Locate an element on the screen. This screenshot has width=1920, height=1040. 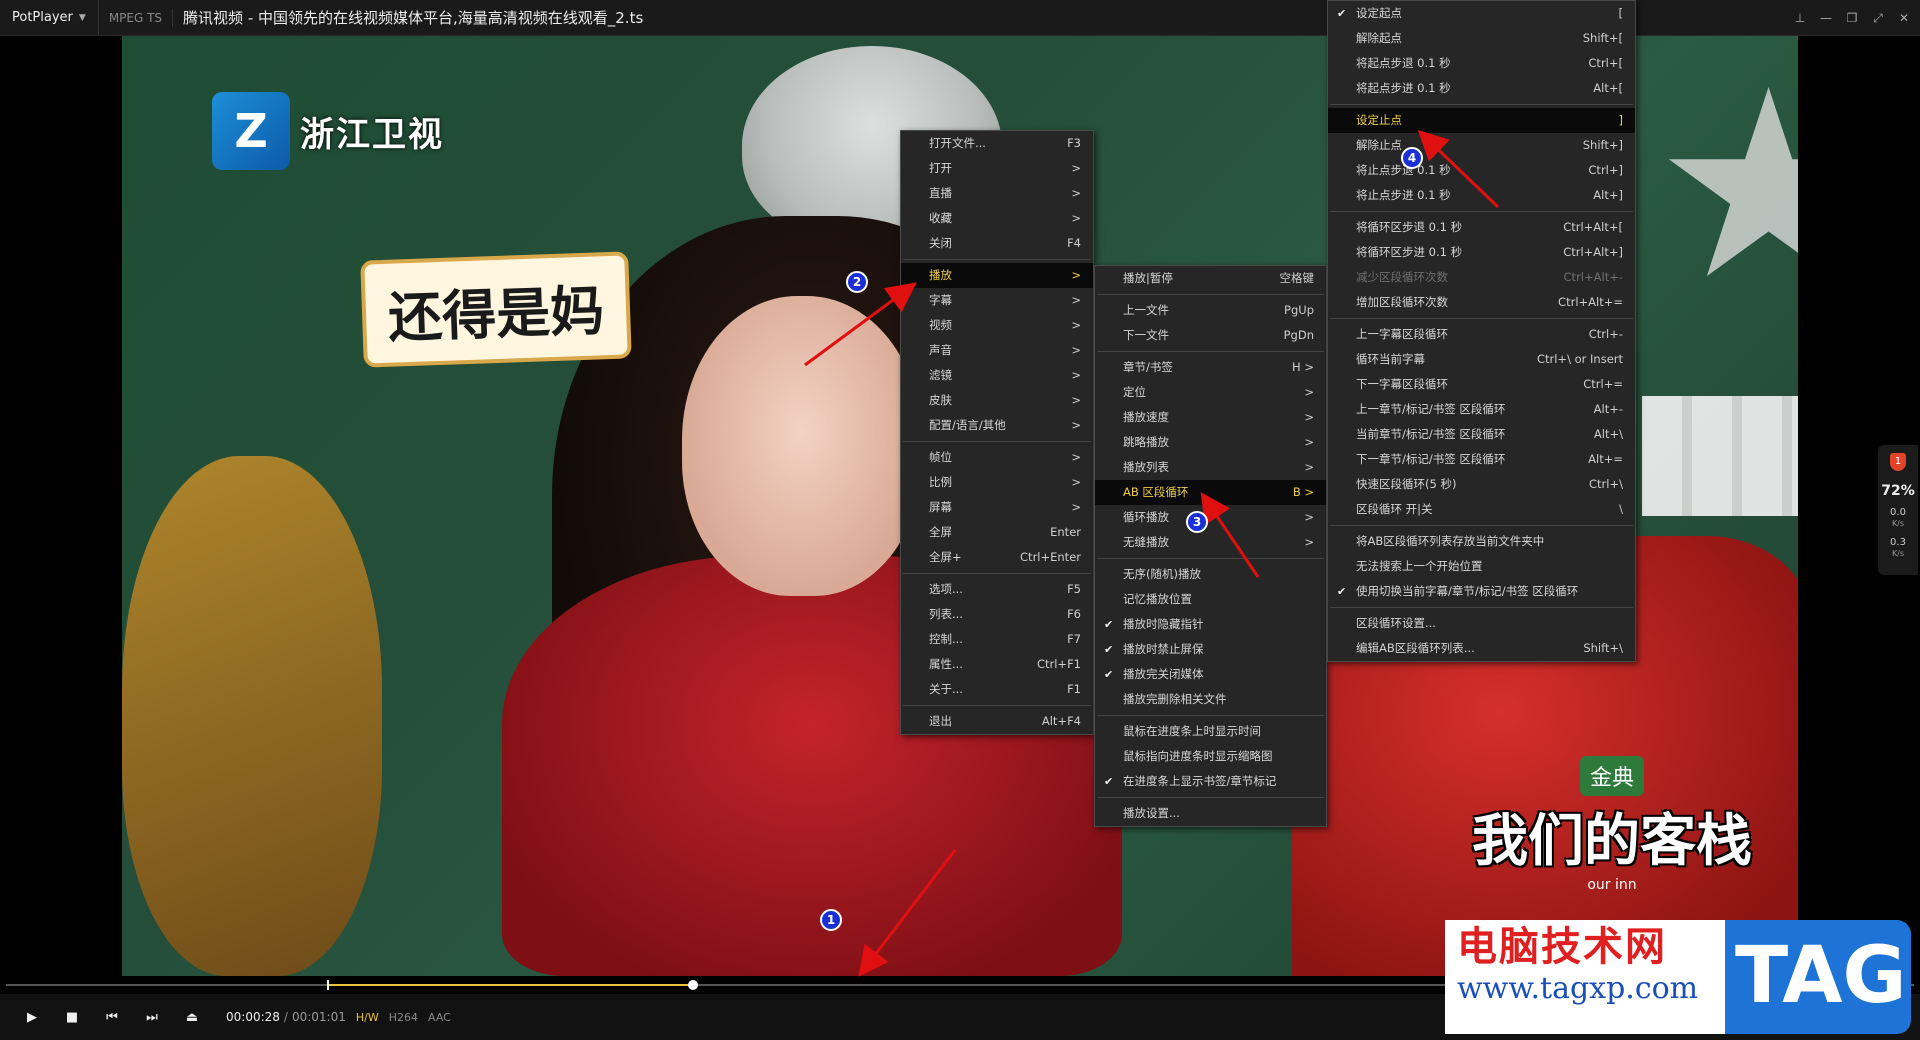
app-menu-button: PotPlayer ▼ is located at coordinates (49, 17).